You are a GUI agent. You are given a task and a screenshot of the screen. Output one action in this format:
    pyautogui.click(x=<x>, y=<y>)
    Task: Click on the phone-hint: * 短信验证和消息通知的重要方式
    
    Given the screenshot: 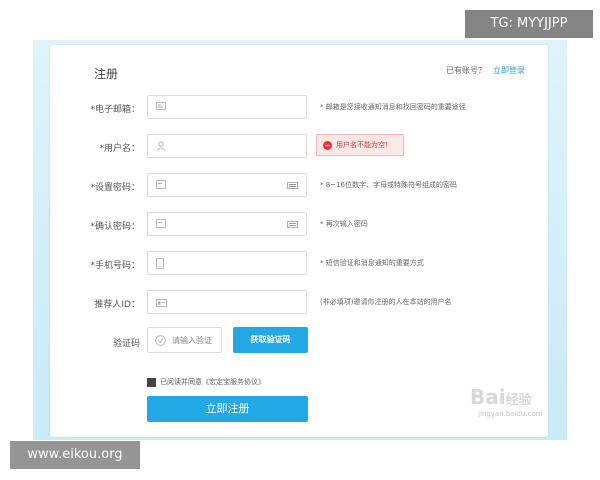 What is the action you would take?
    pyautogui.click(x=372, y=263)
    